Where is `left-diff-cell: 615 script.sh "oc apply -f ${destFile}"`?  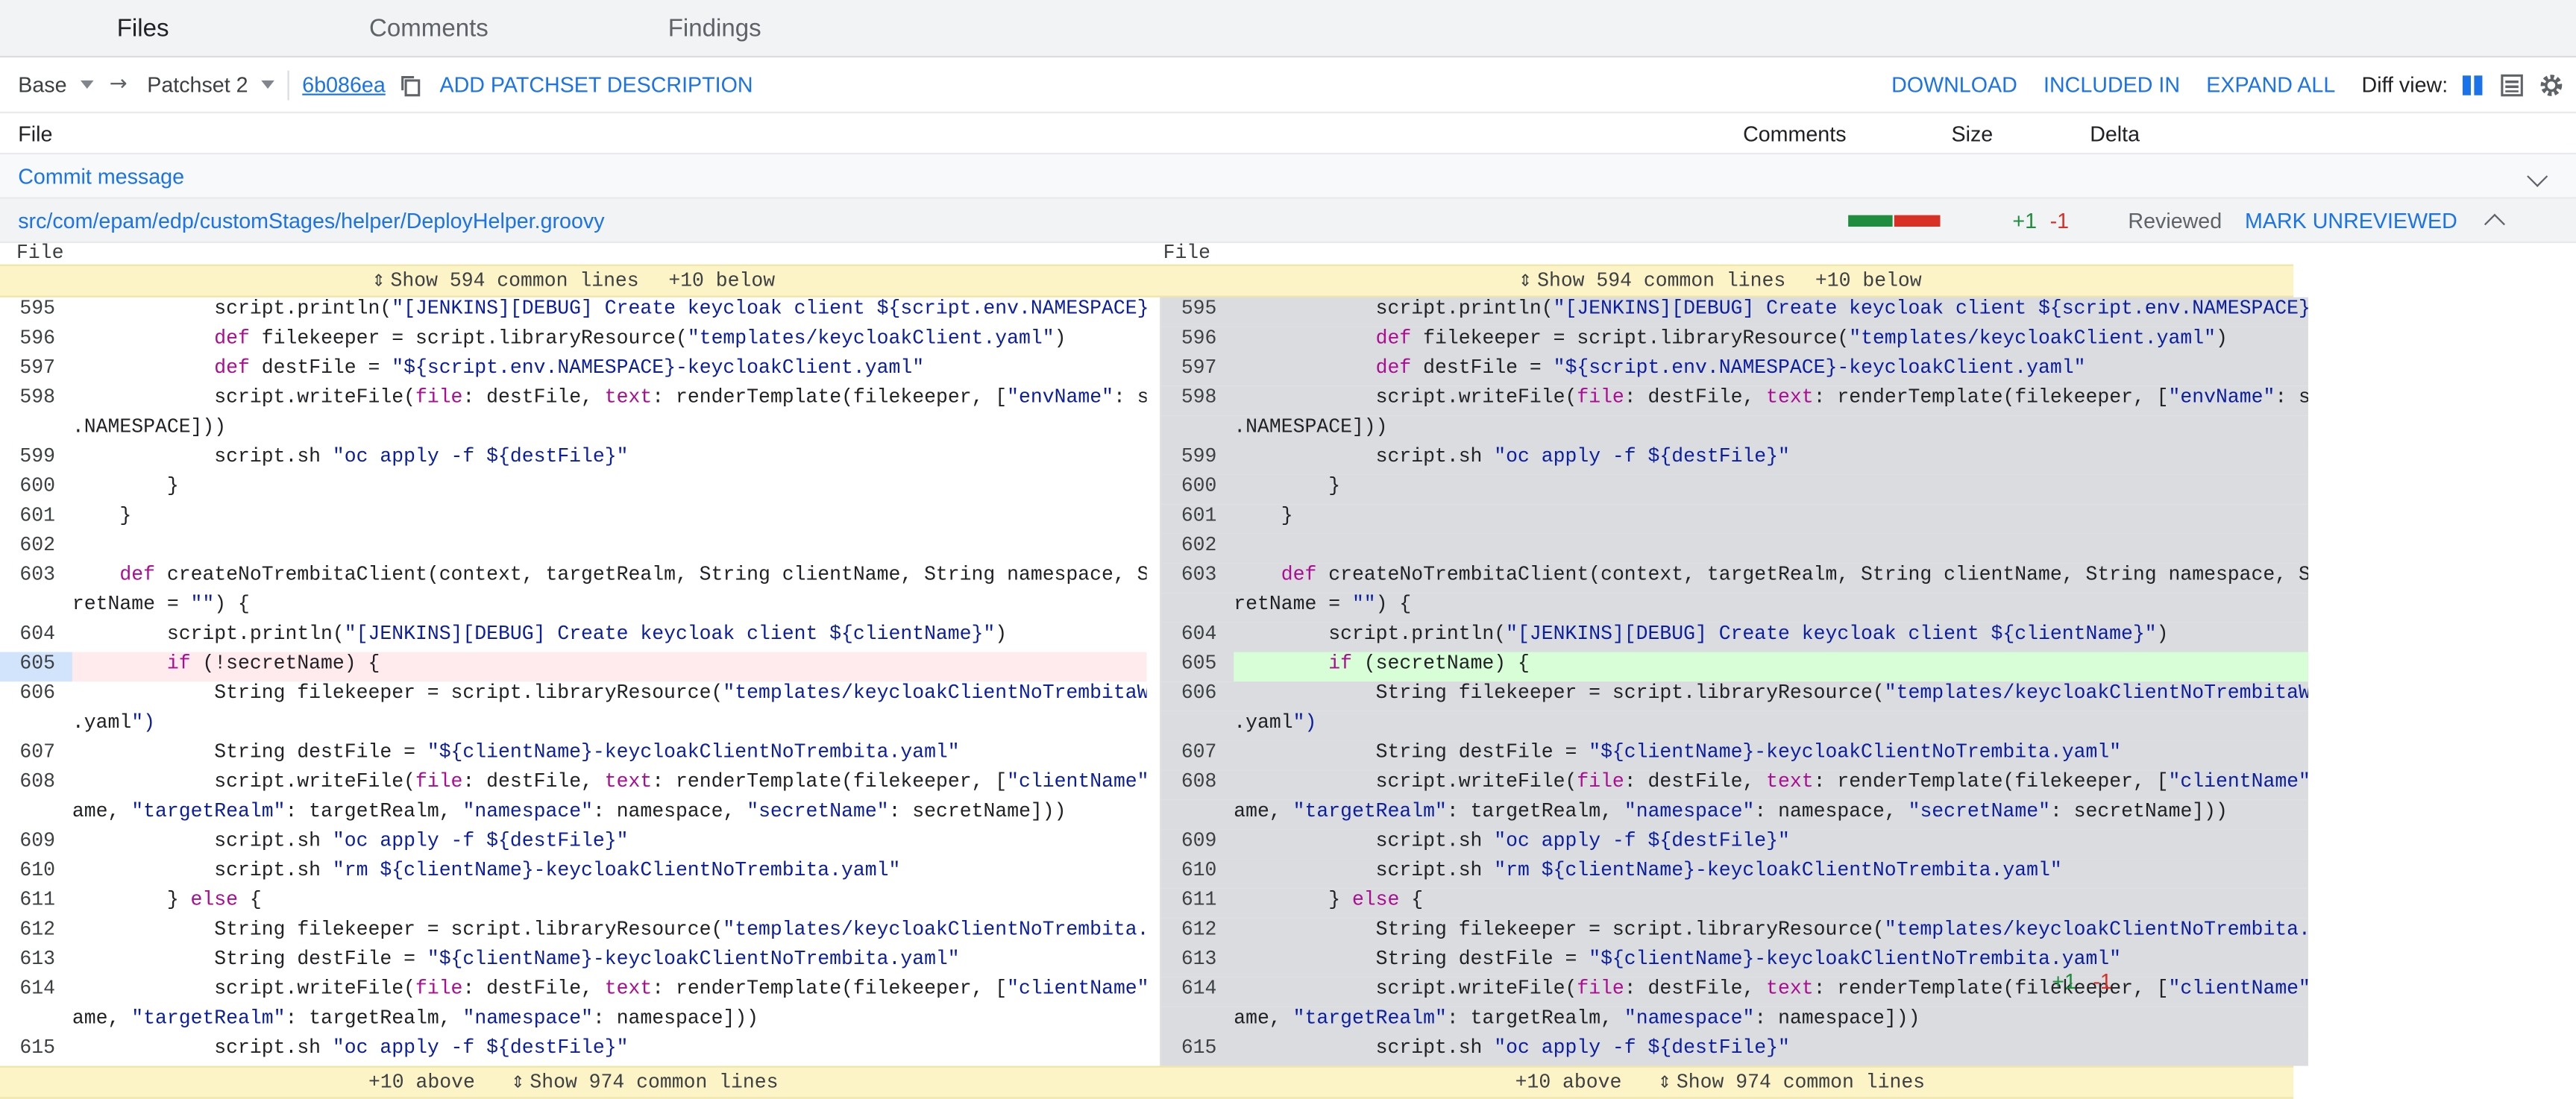
left-diff-cell: 615 script.sh "oc apply -f ${destFile}" is located at coordinates (574, 1051).